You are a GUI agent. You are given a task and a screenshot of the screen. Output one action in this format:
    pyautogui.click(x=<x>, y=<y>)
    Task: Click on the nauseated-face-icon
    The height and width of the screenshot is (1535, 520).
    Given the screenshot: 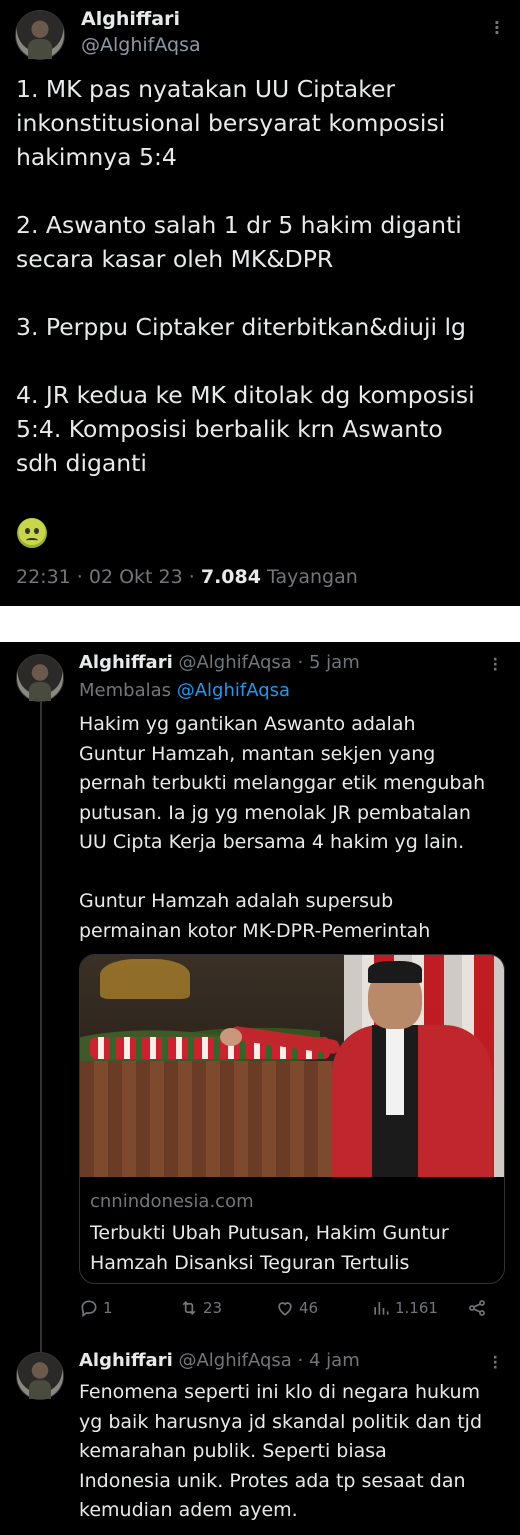 What is the action you would take?
    pyautogui.click(x=32, y=533)
    